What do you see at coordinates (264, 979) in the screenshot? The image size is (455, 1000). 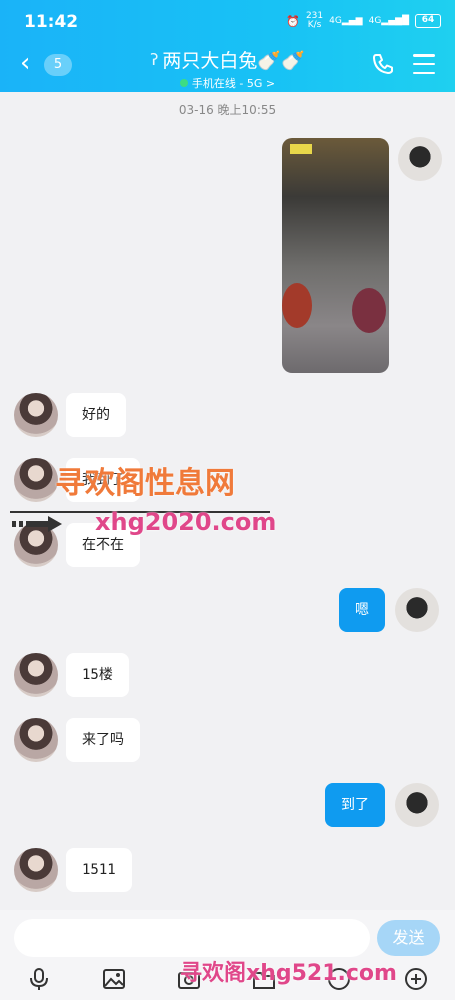 I see `folder-icon` at bounding box center [264, 979].